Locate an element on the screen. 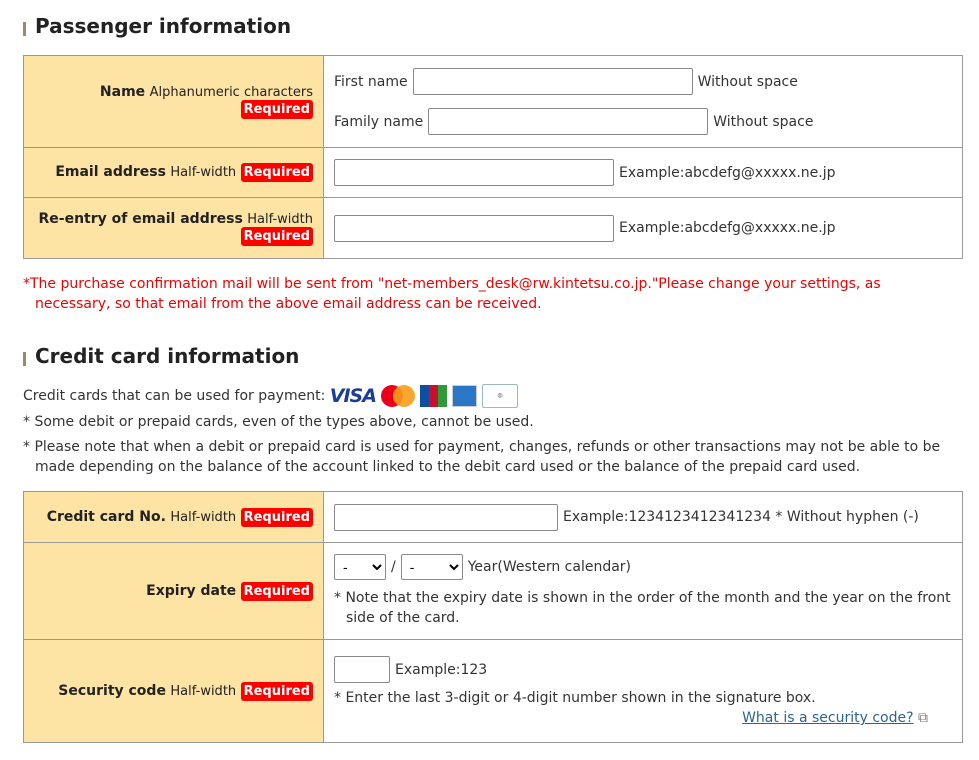 The image size is (979, 760). card-number-label-cell: Credit card No. Half-width Required is located at coordinates (173, 517).